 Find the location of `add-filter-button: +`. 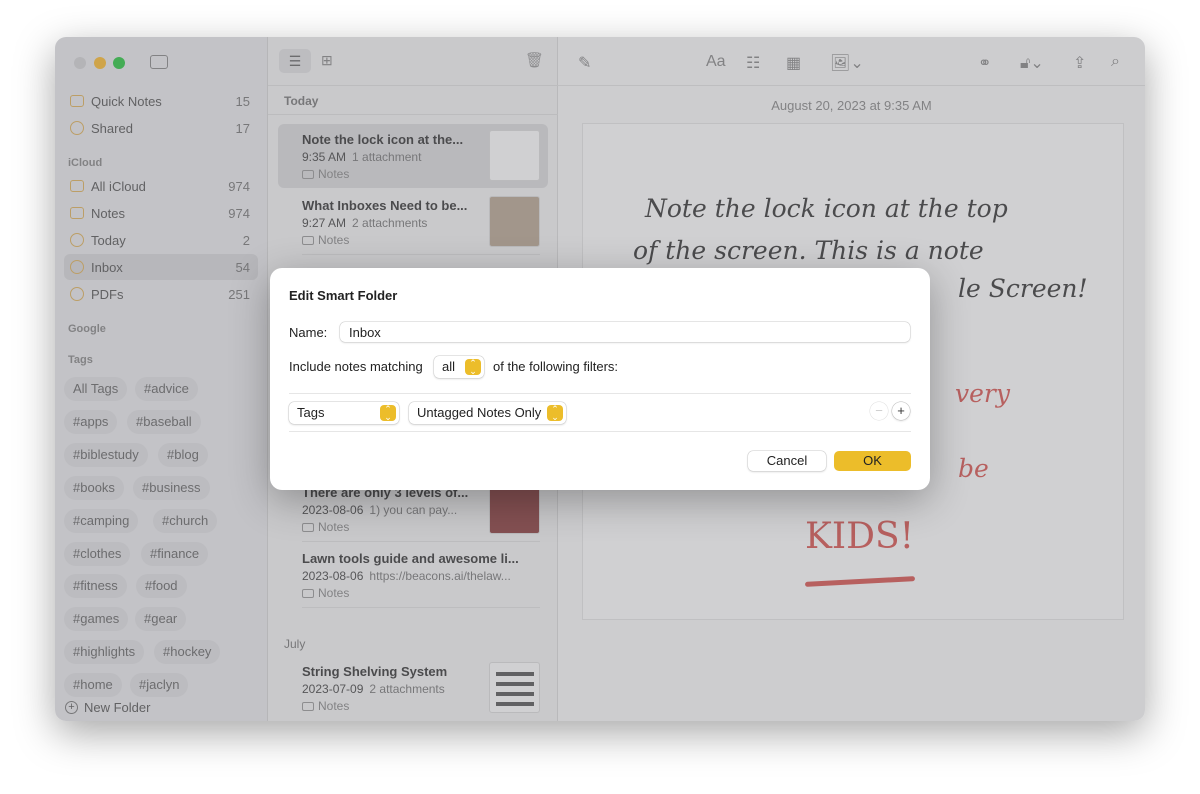

add-filter-button: + is located at coordinates (901, 411).